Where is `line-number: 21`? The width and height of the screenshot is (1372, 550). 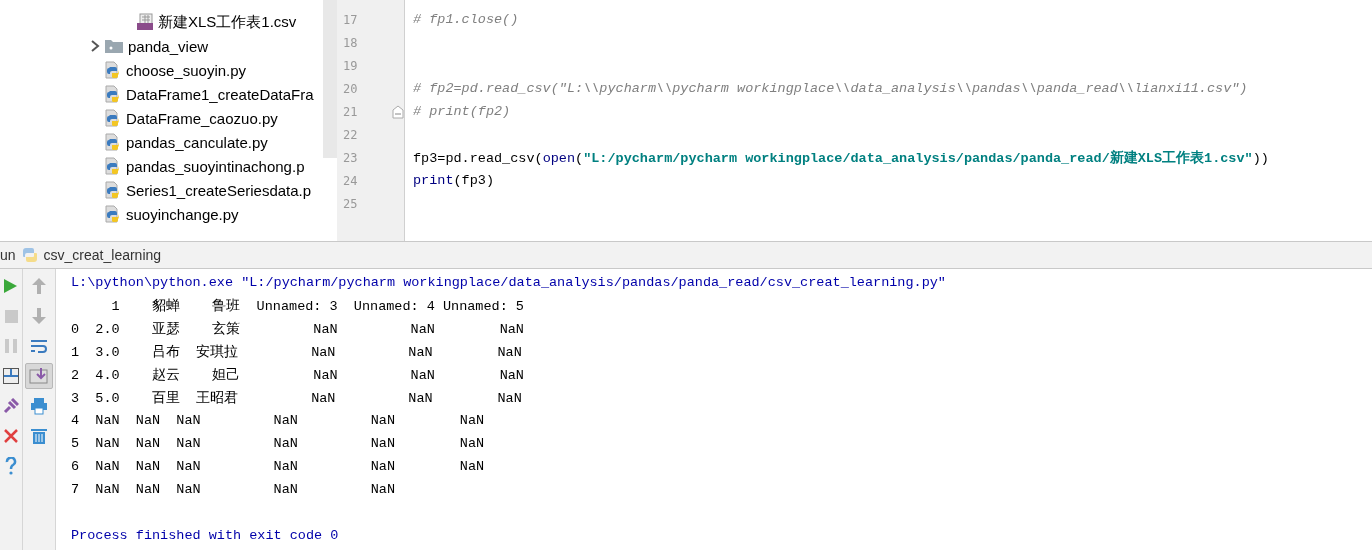
line-number: 21 is located at coordinates (350, 111).